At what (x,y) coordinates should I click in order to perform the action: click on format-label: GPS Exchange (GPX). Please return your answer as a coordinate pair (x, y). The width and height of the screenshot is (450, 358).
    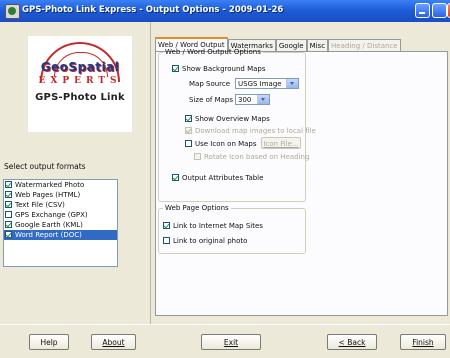
    Looking at the image, I should click on (51, 215).